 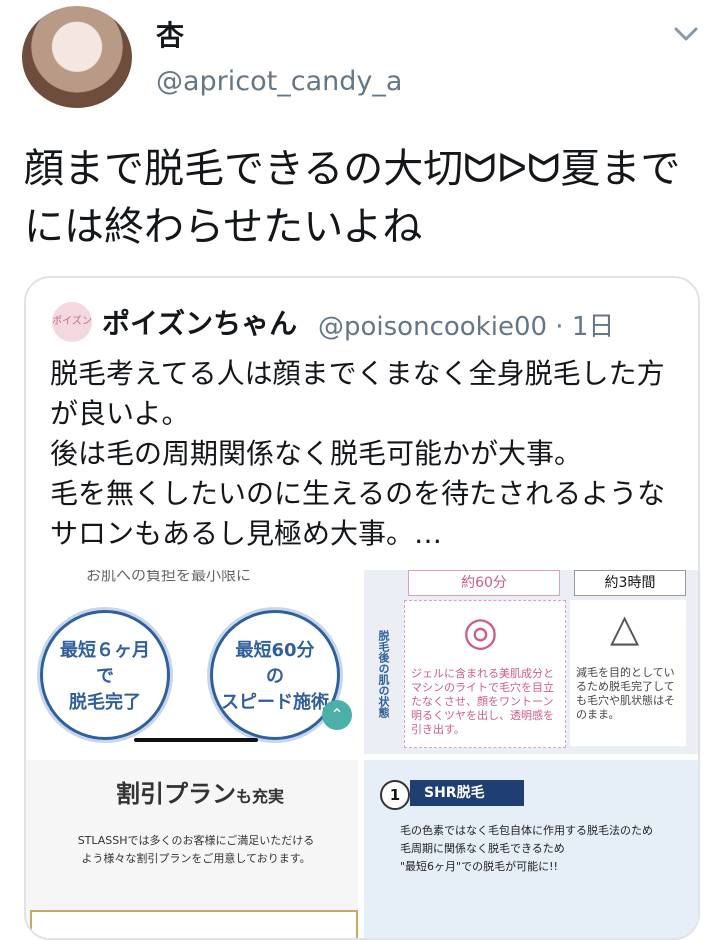 I want to click on scroll-up-icon: ⌃, so click(x=337, y=715).